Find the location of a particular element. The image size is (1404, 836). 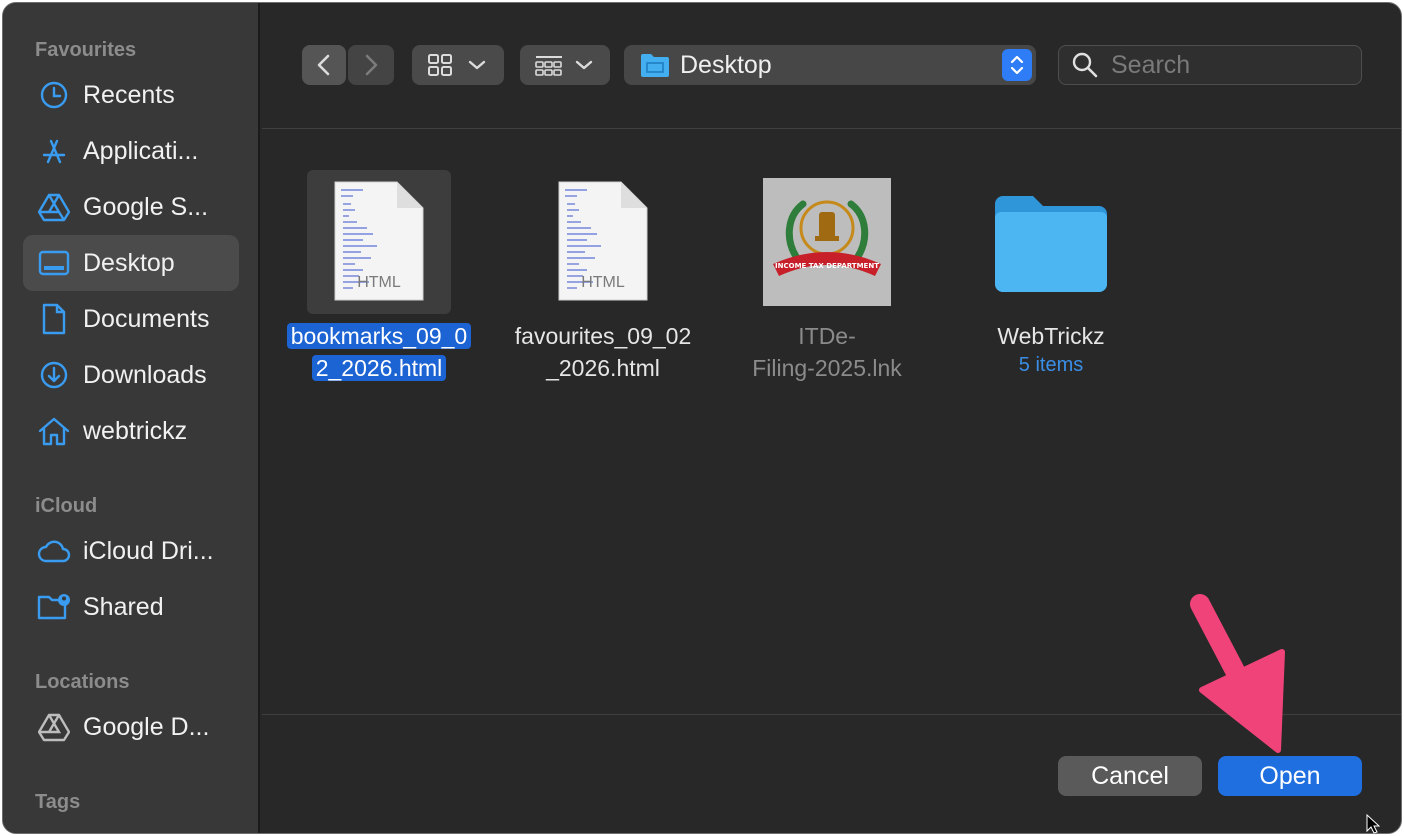

folder-name-label: WebTrickz is located at coordinates (1051, 336).